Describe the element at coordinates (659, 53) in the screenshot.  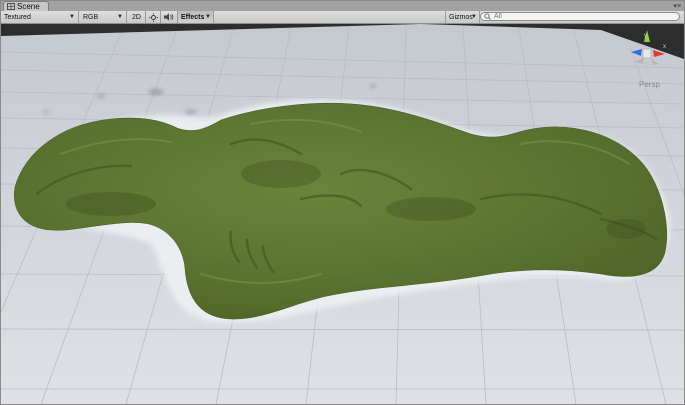
I see `axis-cone-x` at that location.